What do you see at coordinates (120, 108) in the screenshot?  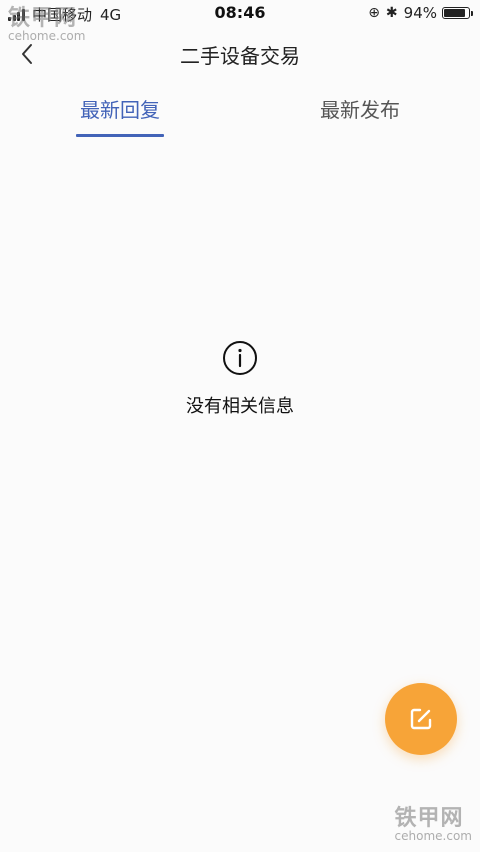 I see `tab-latest-reply: 最新回复` at bounding box center [120, 108].